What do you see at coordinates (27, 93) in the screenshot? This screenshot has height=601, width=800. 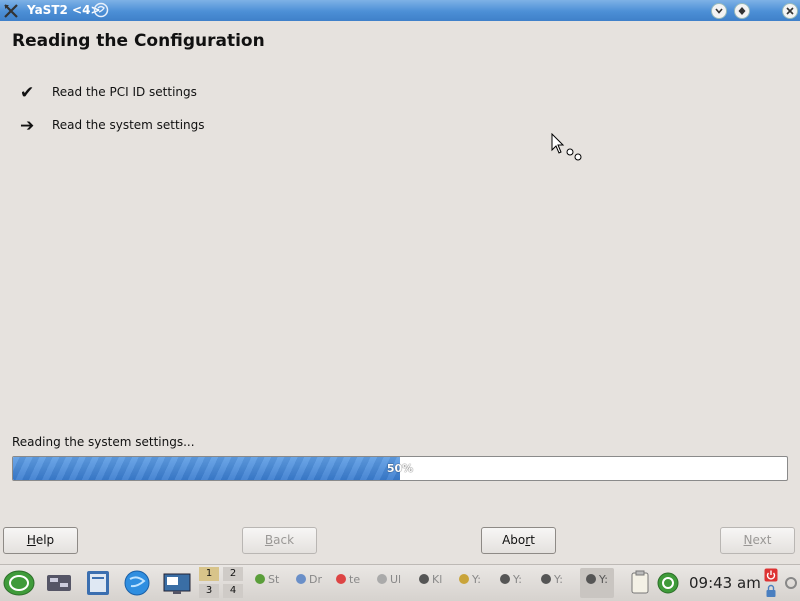 I see `check-icon: ✔` at bounding box center [27, 93].